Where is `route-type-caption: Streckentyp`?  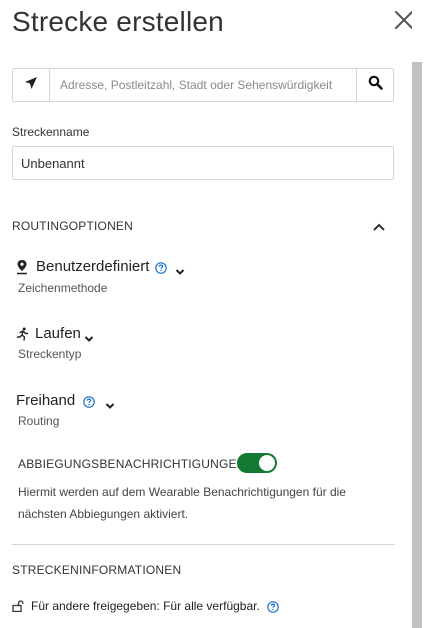 route-type-caption: Streckentyp is located at coordinates (50, 354).